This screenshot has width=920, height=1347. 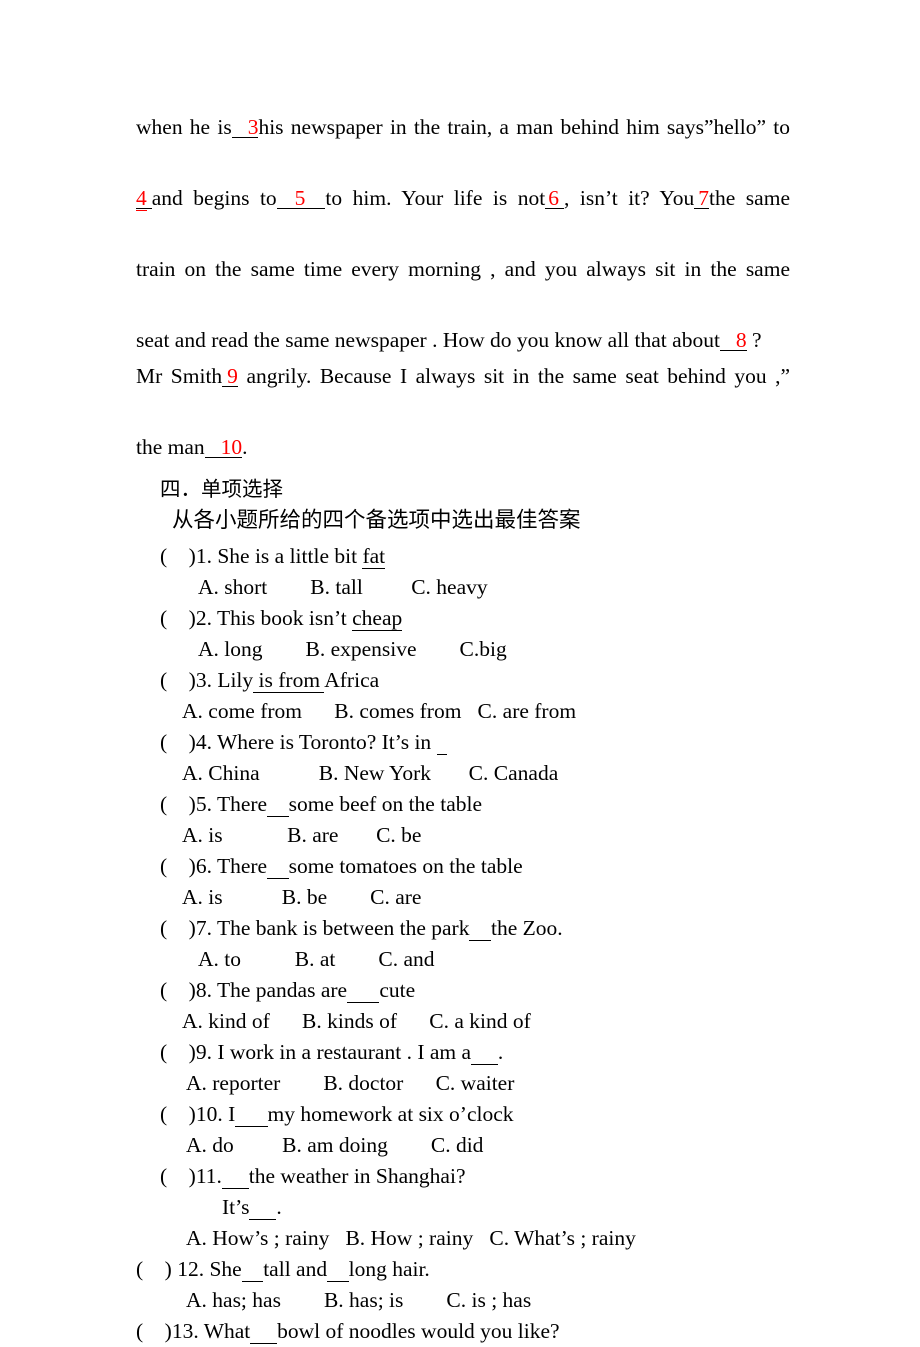 I want to click on question-stem: The bank is between the park, so click(x=340, y=928).